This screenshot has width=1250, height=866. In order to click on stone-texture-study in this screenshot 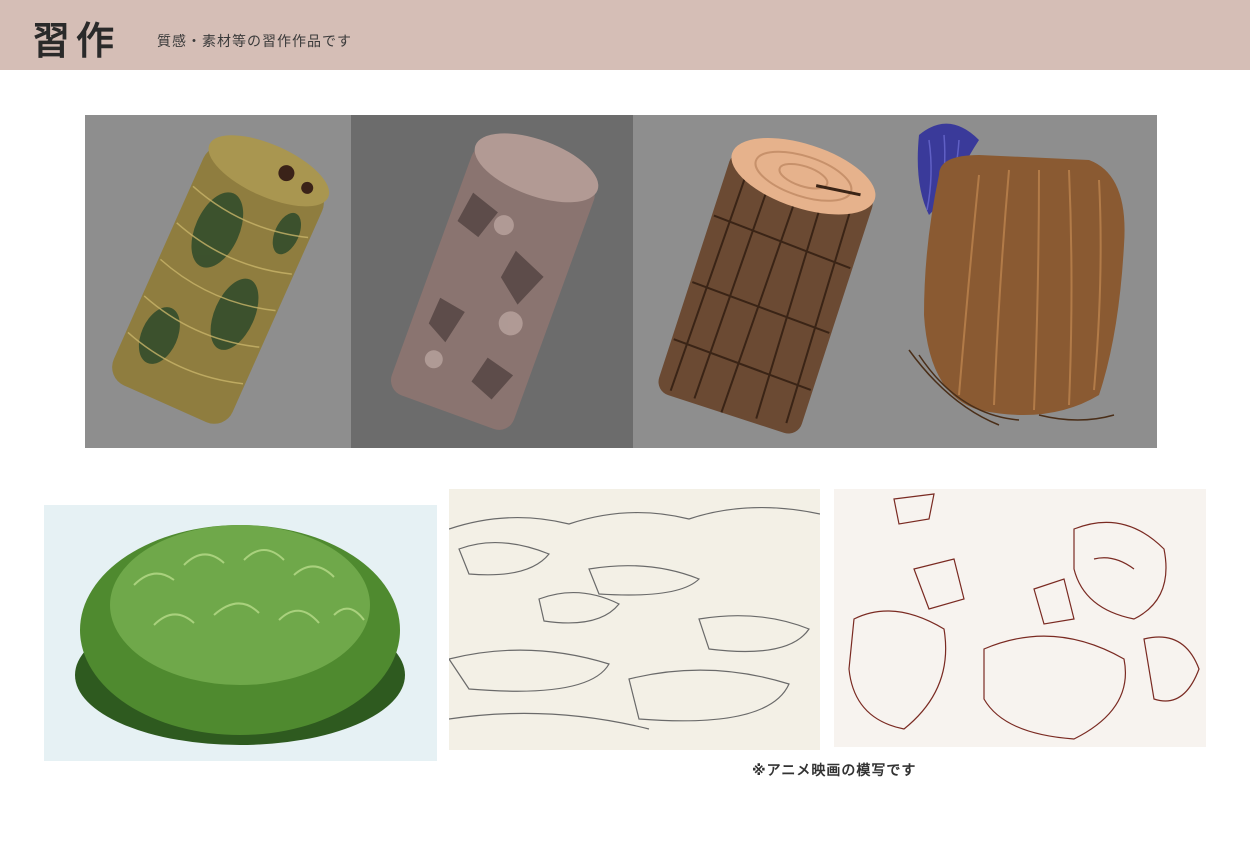, I will do `click(492, 281)`.